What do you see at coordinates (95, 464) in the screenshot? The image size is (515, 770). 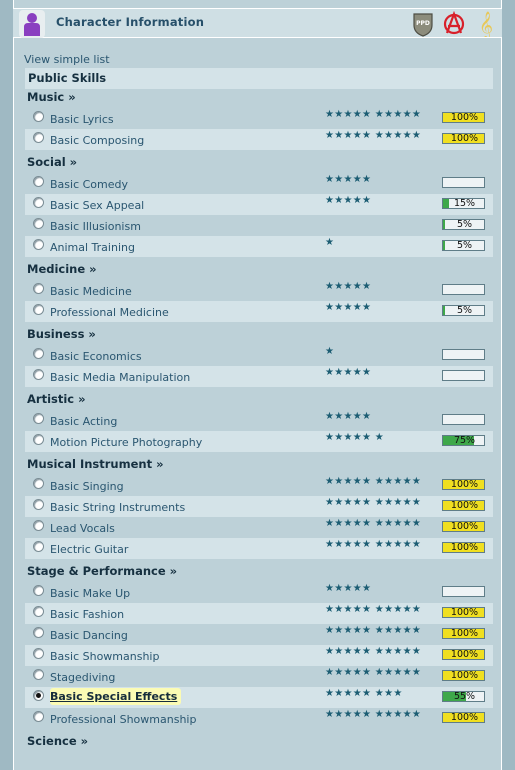 I see `category-heading: Musical Instrument »` at bounding box center [95, 464].